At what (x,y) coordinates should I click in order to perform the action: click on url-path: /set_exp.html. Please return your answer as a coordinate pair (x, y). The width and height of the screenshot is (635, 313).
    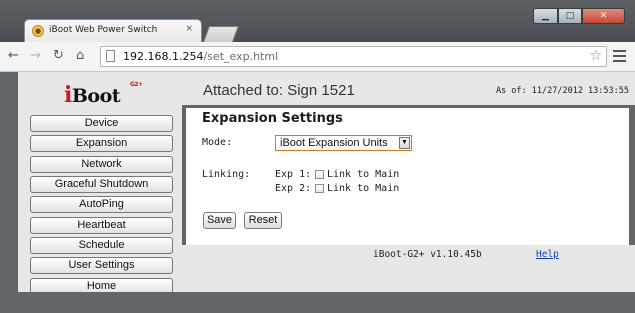
    Looking at the image, I should click on (241, 56).